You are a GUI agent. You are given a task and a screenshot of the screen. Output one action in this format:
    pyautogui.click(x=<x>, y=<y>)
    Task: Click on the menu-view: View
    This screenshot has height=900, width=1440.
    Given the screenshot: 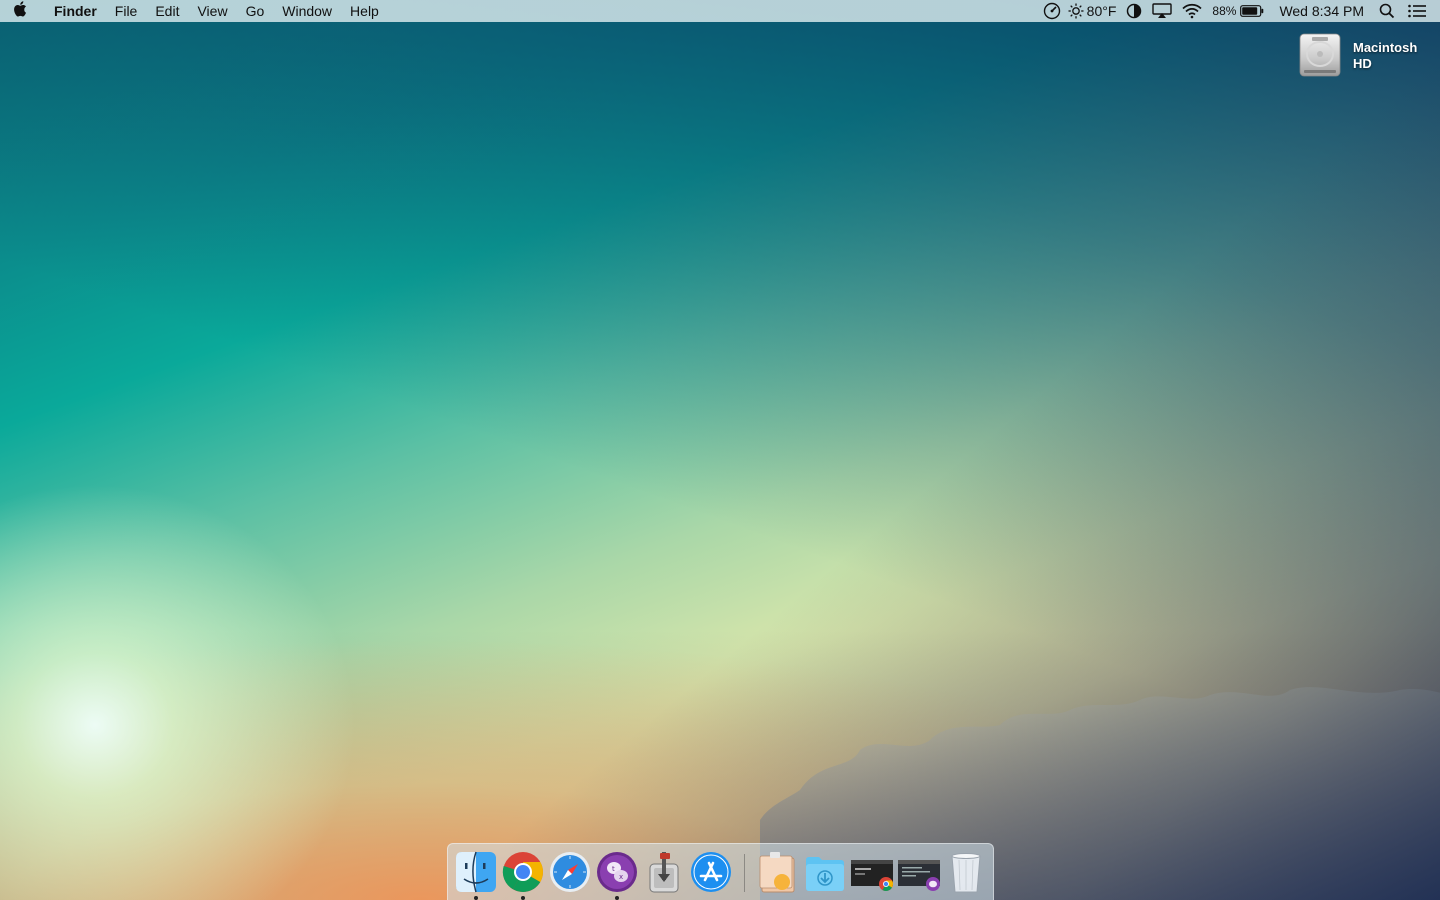 What is the action you would take?
    pyautogui.click(x=212, y=11)
    